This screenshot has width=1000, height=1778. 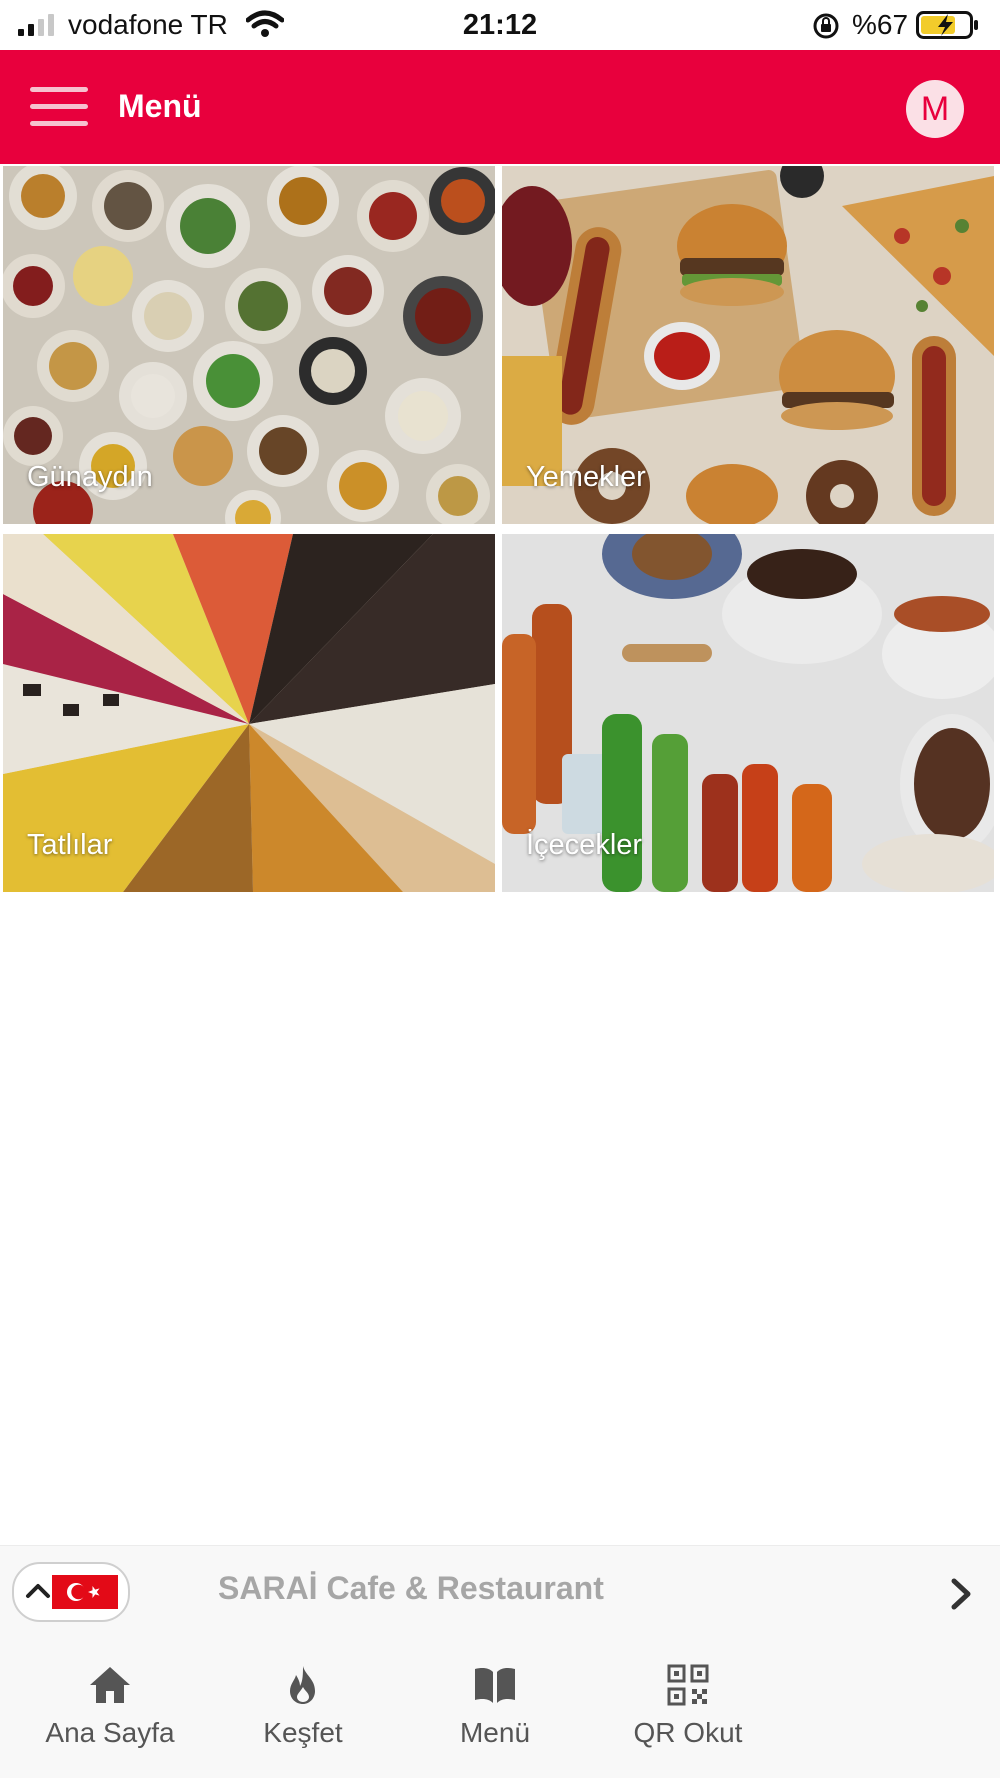 I want to click on chevron-up-icon, so click(x=38, y=1591).